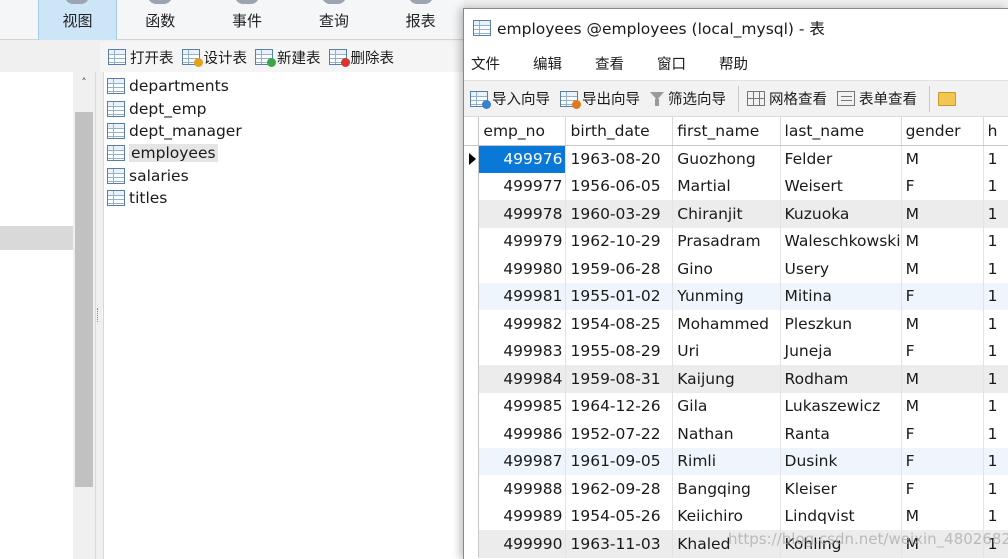 This screenshot has width=1008, height=559. What do you see at coordinates (604, 98) in the screenshot?
I see `export-wizard-button: 导出向导` at bounding box center [604, 98].